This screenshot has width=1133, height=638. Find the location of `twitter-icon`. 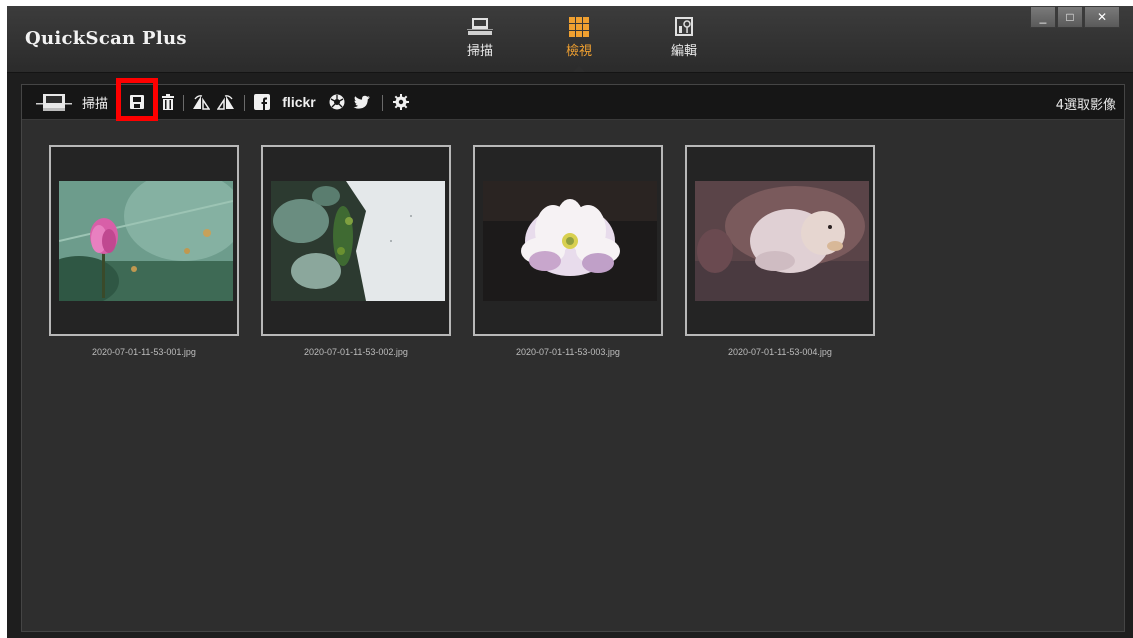

twitter-icon is located at coordinates (361, 102).